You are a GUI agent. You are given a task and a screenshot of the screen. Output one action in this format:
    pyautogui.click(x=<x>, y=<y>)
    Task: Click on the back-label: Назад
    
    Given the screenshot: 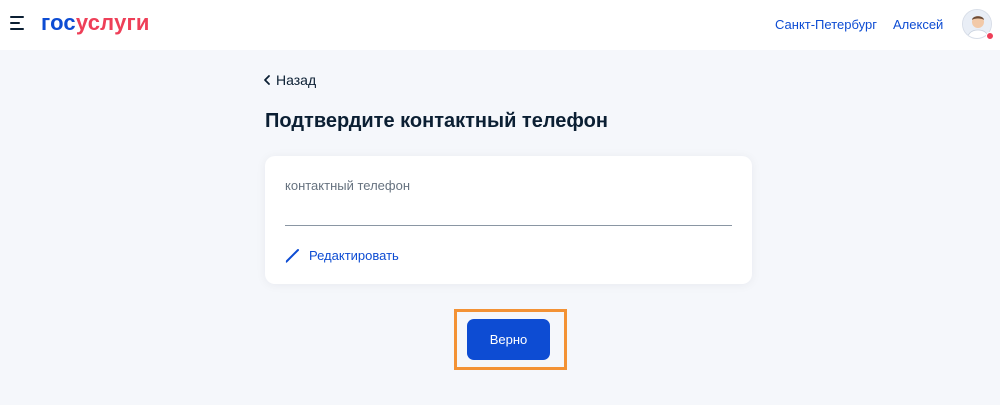 What is the action you would take?
    pyautogui.click(x=296, y=80)
    